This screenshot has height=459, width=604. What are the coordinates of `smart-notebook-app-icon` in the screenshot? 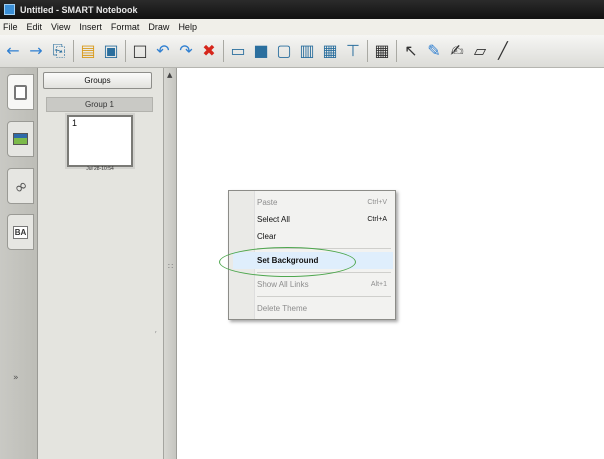 It's located at (9, 9).